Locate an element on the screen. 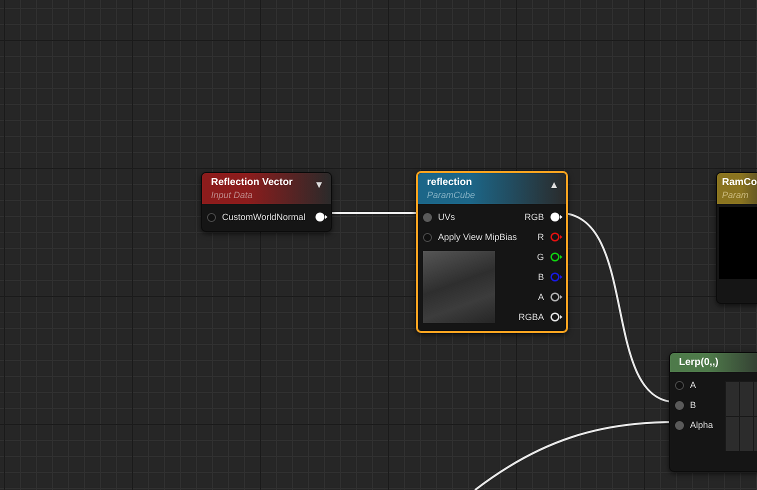  graph-node: Reflection Vector Input Data ▼ CustomWorldNormal is located at coordinates (266, 202).